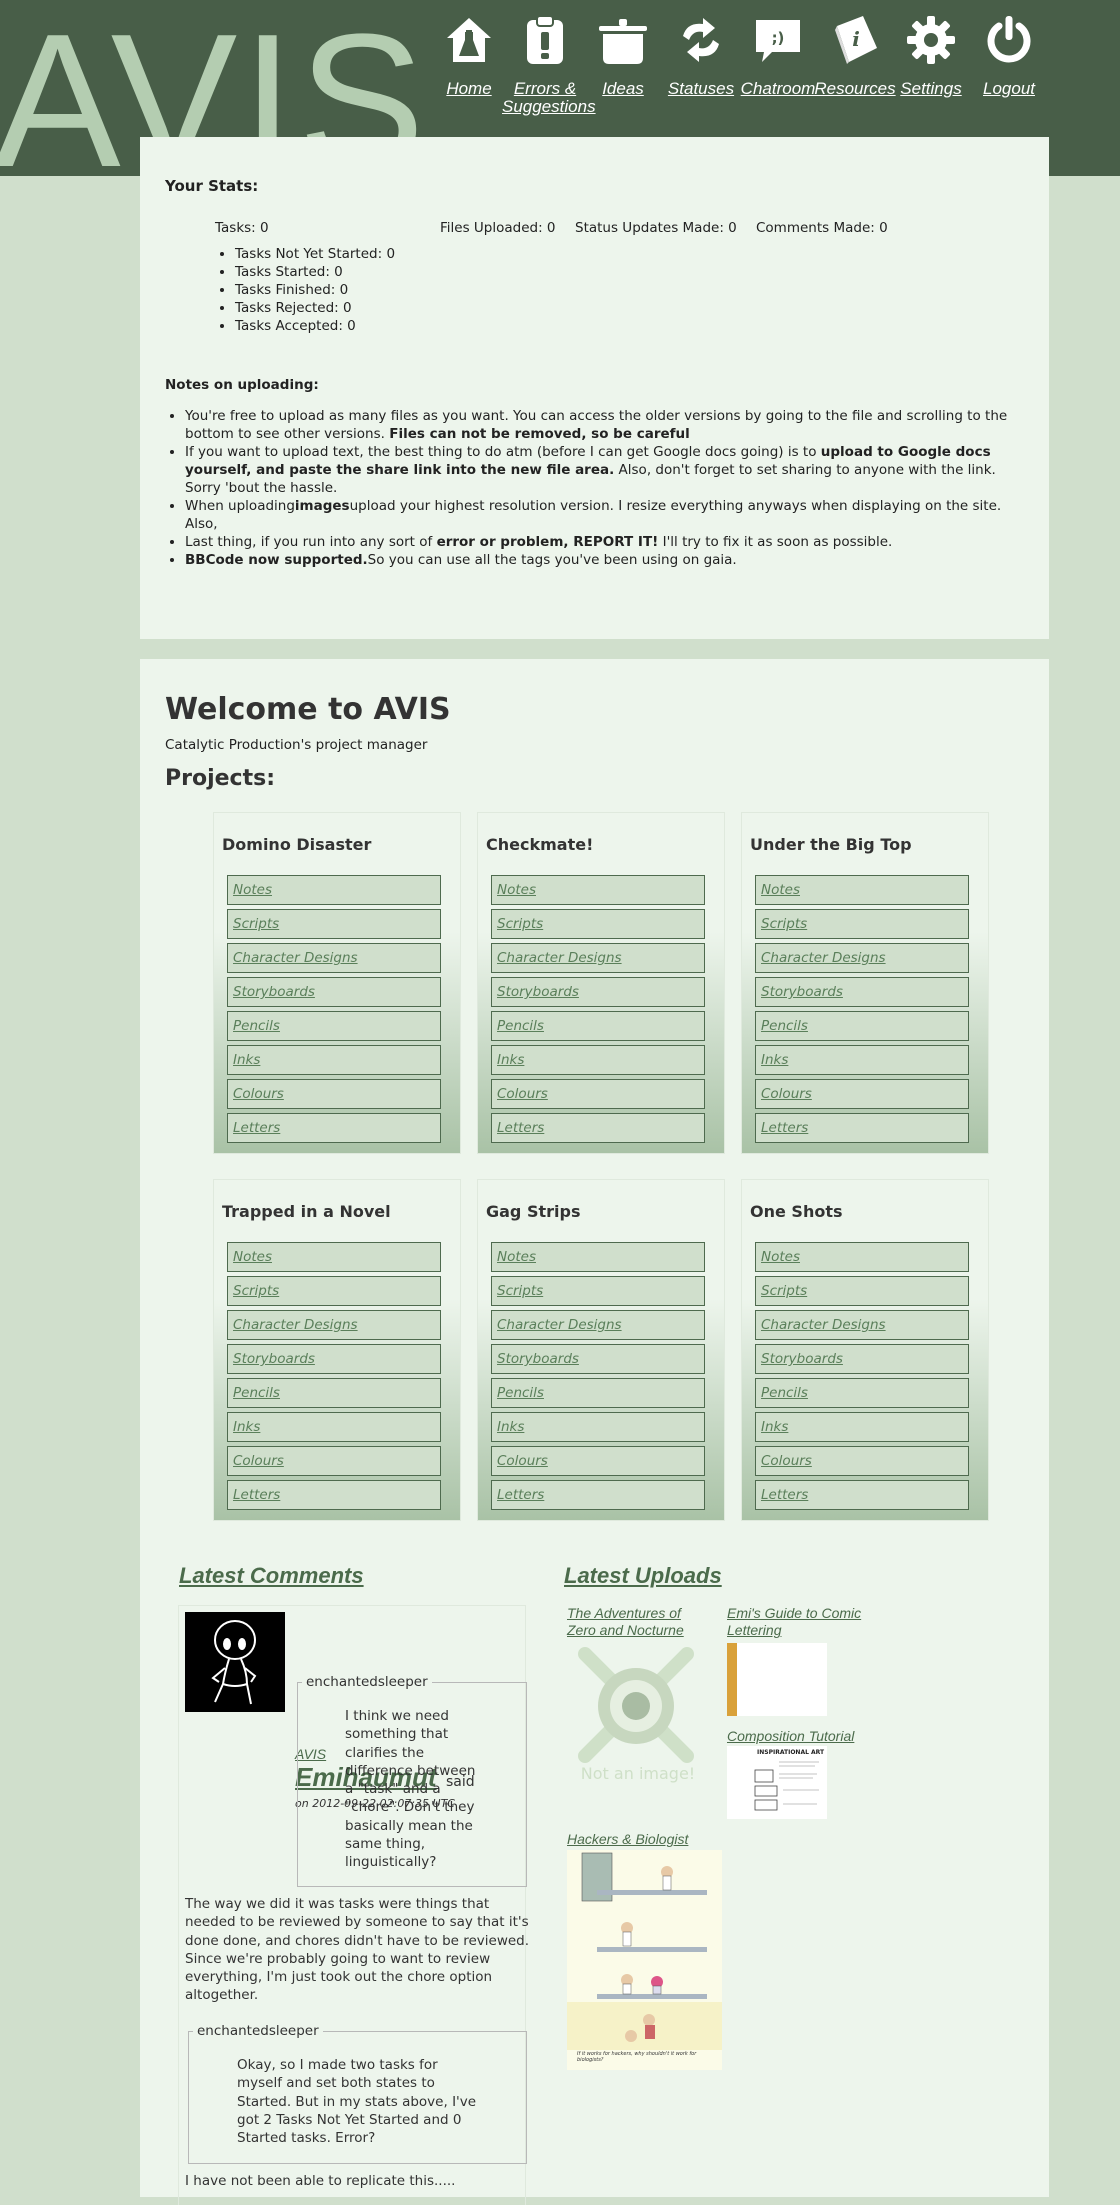  Describe the element at coordinates (276, 560) in the screenshot. I see `note-emphasis: BBCode now supported.` at that location.